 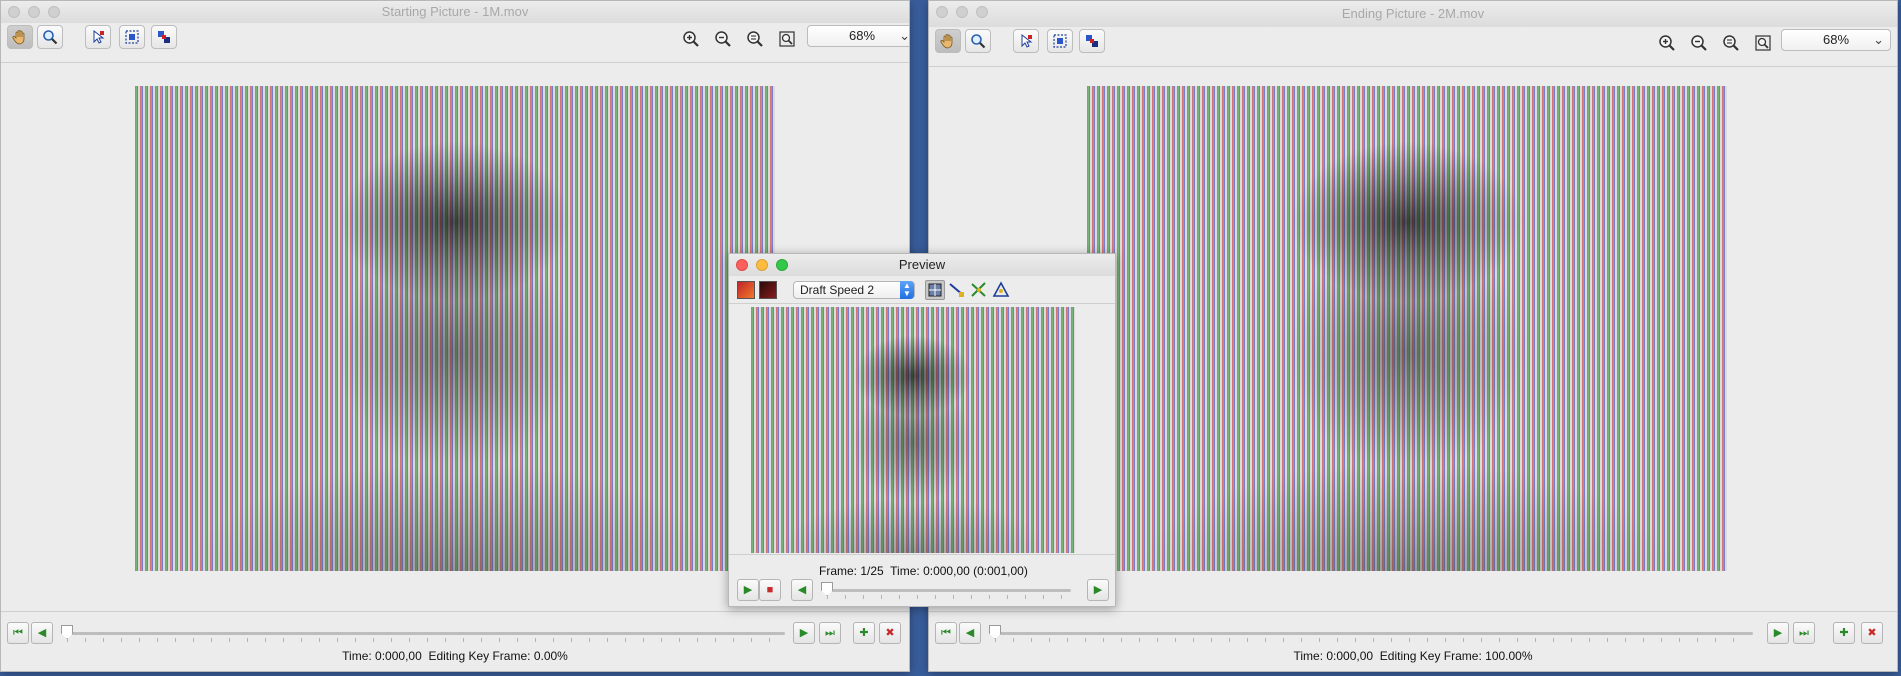 I want to click on preview-slider-ticks, so click(x=948, y=597).